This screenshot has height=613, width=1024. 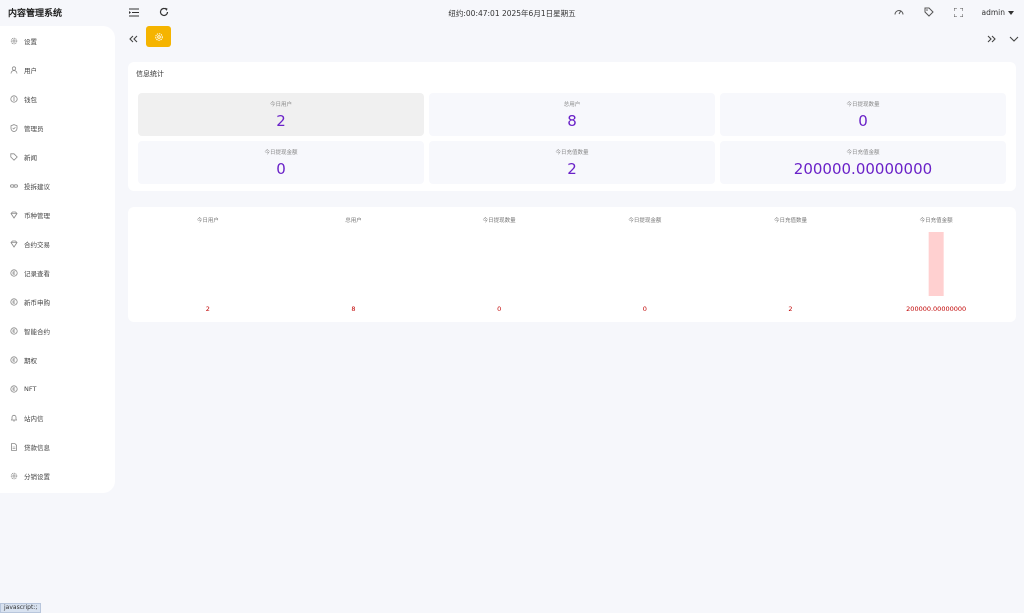 What do you see at coordinates (57, 360) in the screenshot?
I see `sidebar-item-options: 期权` at bounding box center [57, 360].